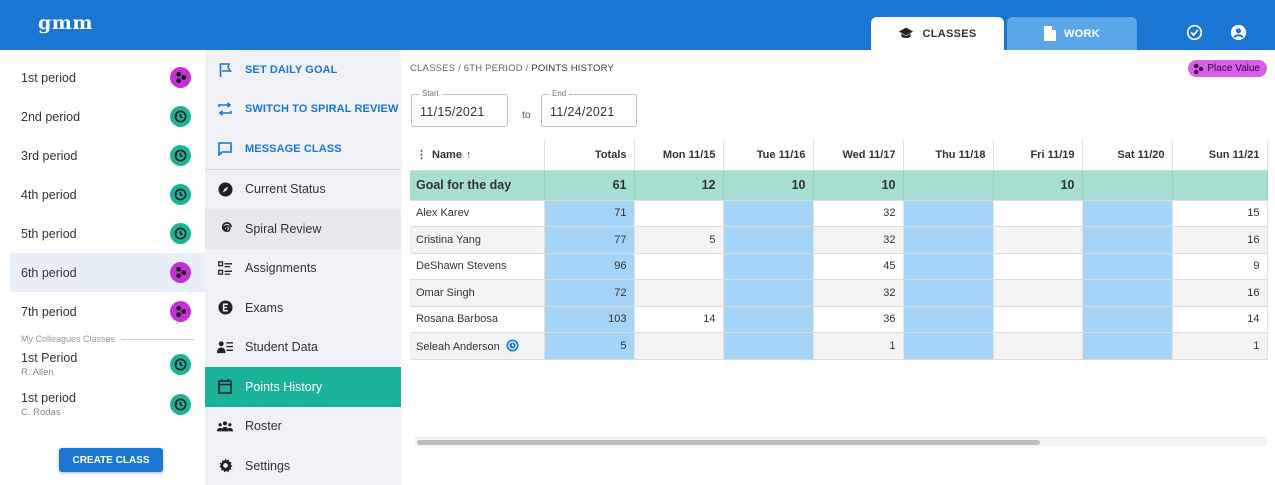 This screenshot has width=1275, height=485. What do you see at coordinates (303, 229) in the screenshot?
I see `menu-item-spiral-review: Spiral Review` at bounding box center [303, 229].